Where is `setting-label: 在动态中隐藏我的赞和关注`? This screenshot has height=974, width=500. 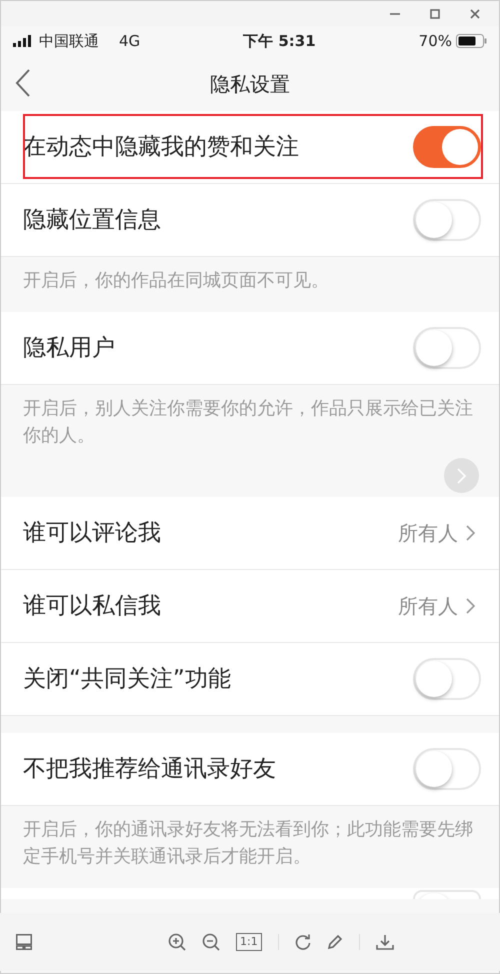
setting-label: 在动态中隐藏我的赞和关注 is located at coordinates (161, 147).